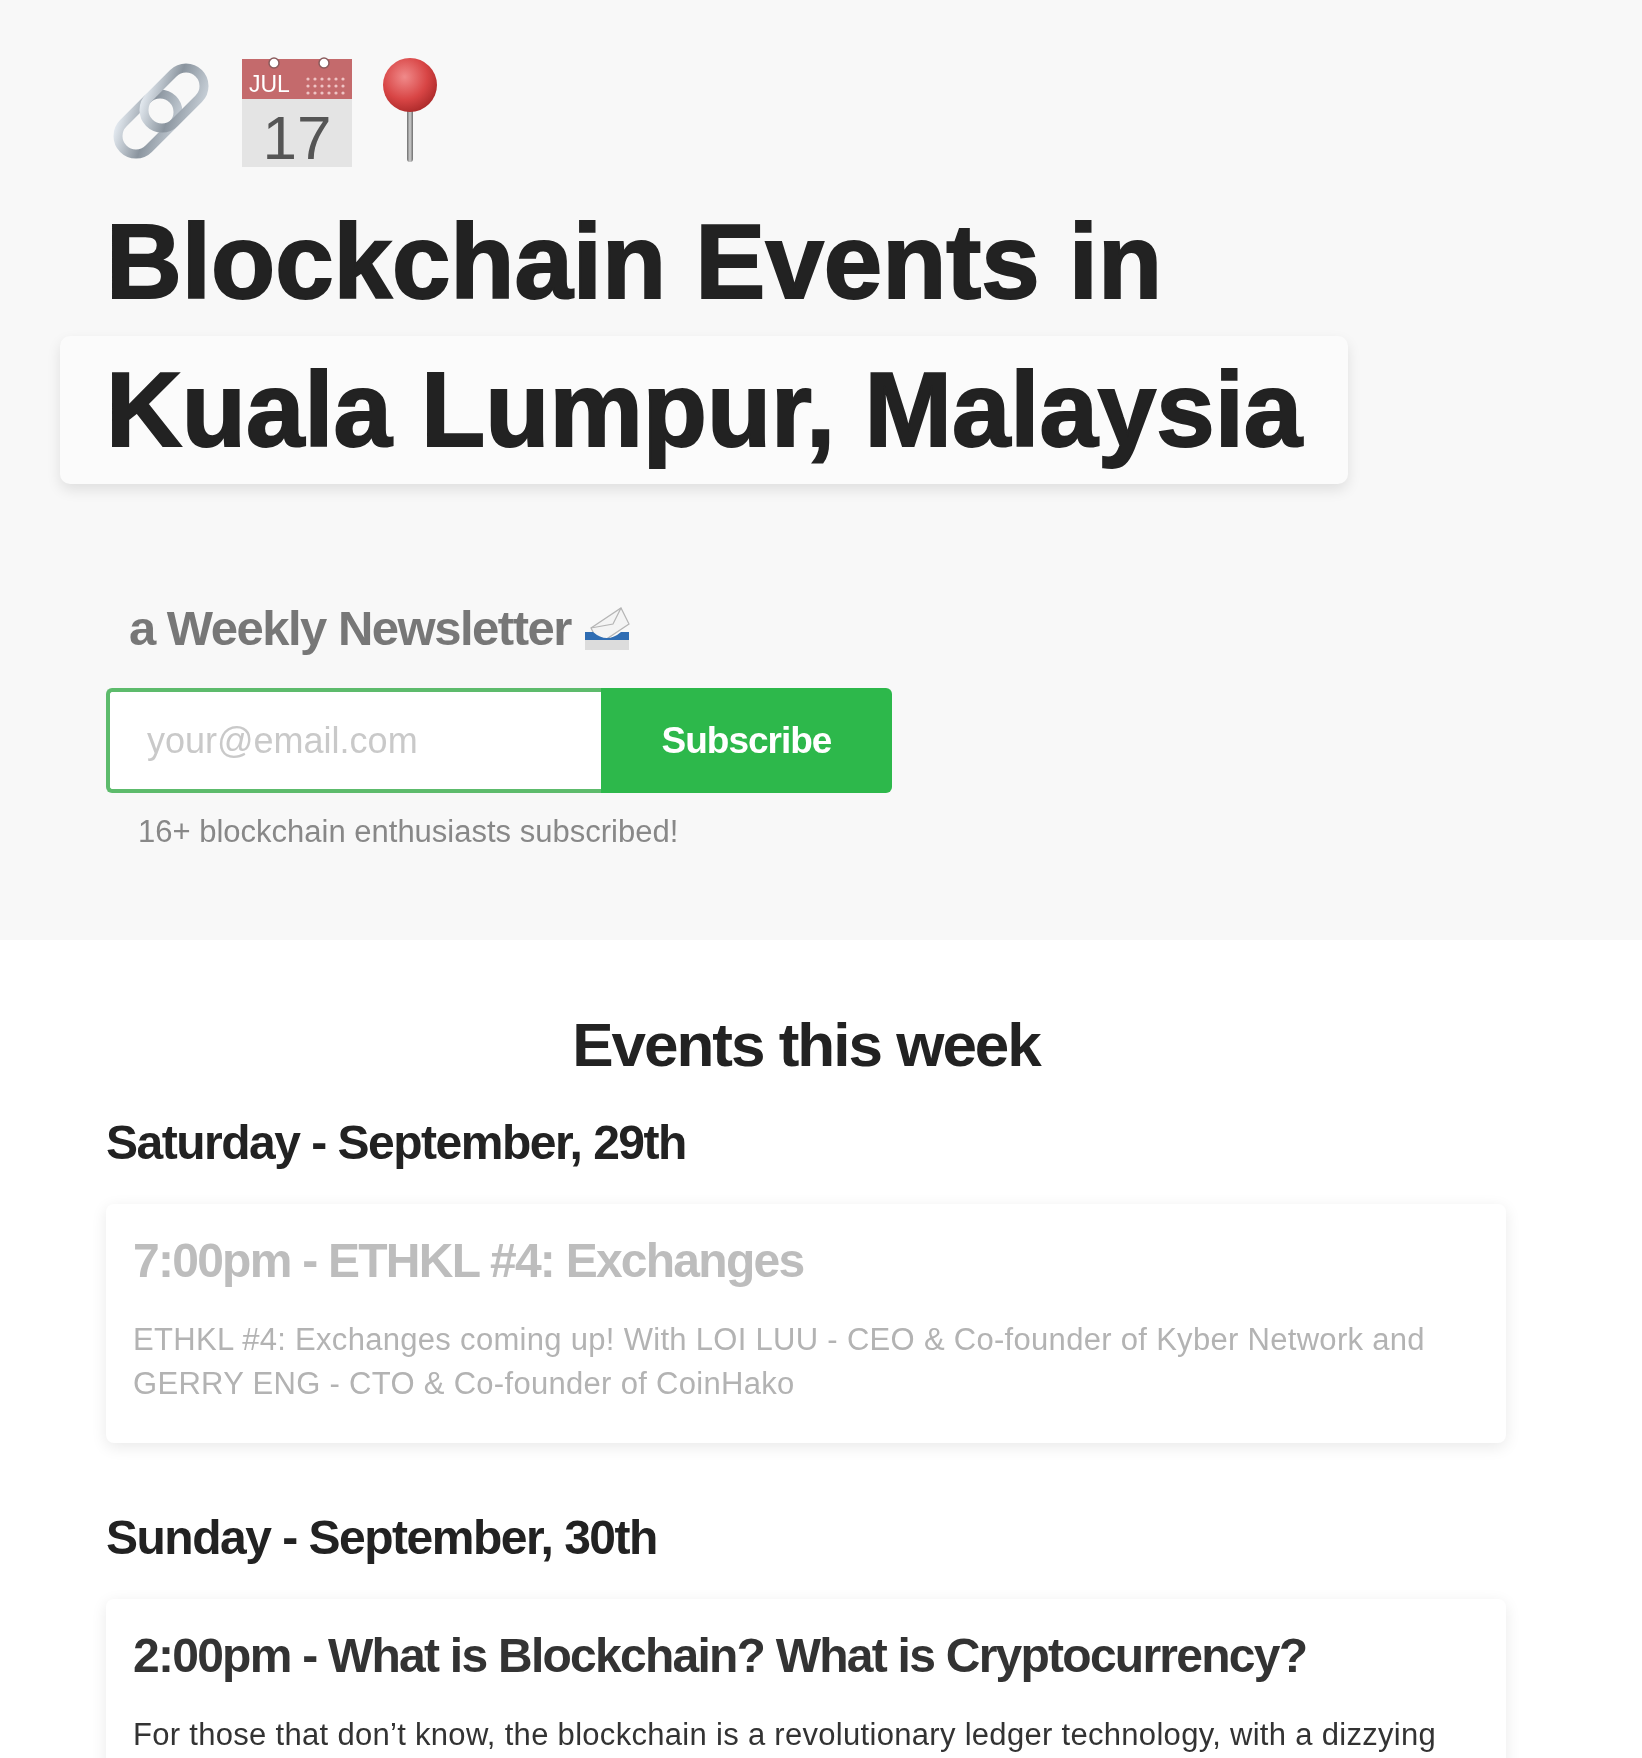 Image resolution: width=1642 pixels, height=1758 pixels. Describe the element at coordinates (381, 1538) in the screenshot. I see `day-heading: Sunday - September, 30th` at that location.